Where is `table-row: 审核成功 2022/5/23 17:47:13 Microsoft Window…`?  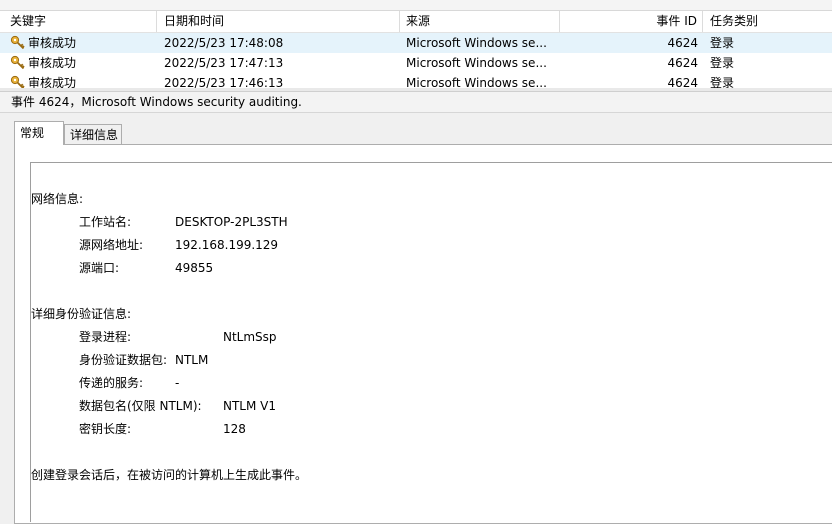 table-row: 审核成功 2022/5/23 17:47:13 Microsoft Window… is located at coordinates (416, 63).